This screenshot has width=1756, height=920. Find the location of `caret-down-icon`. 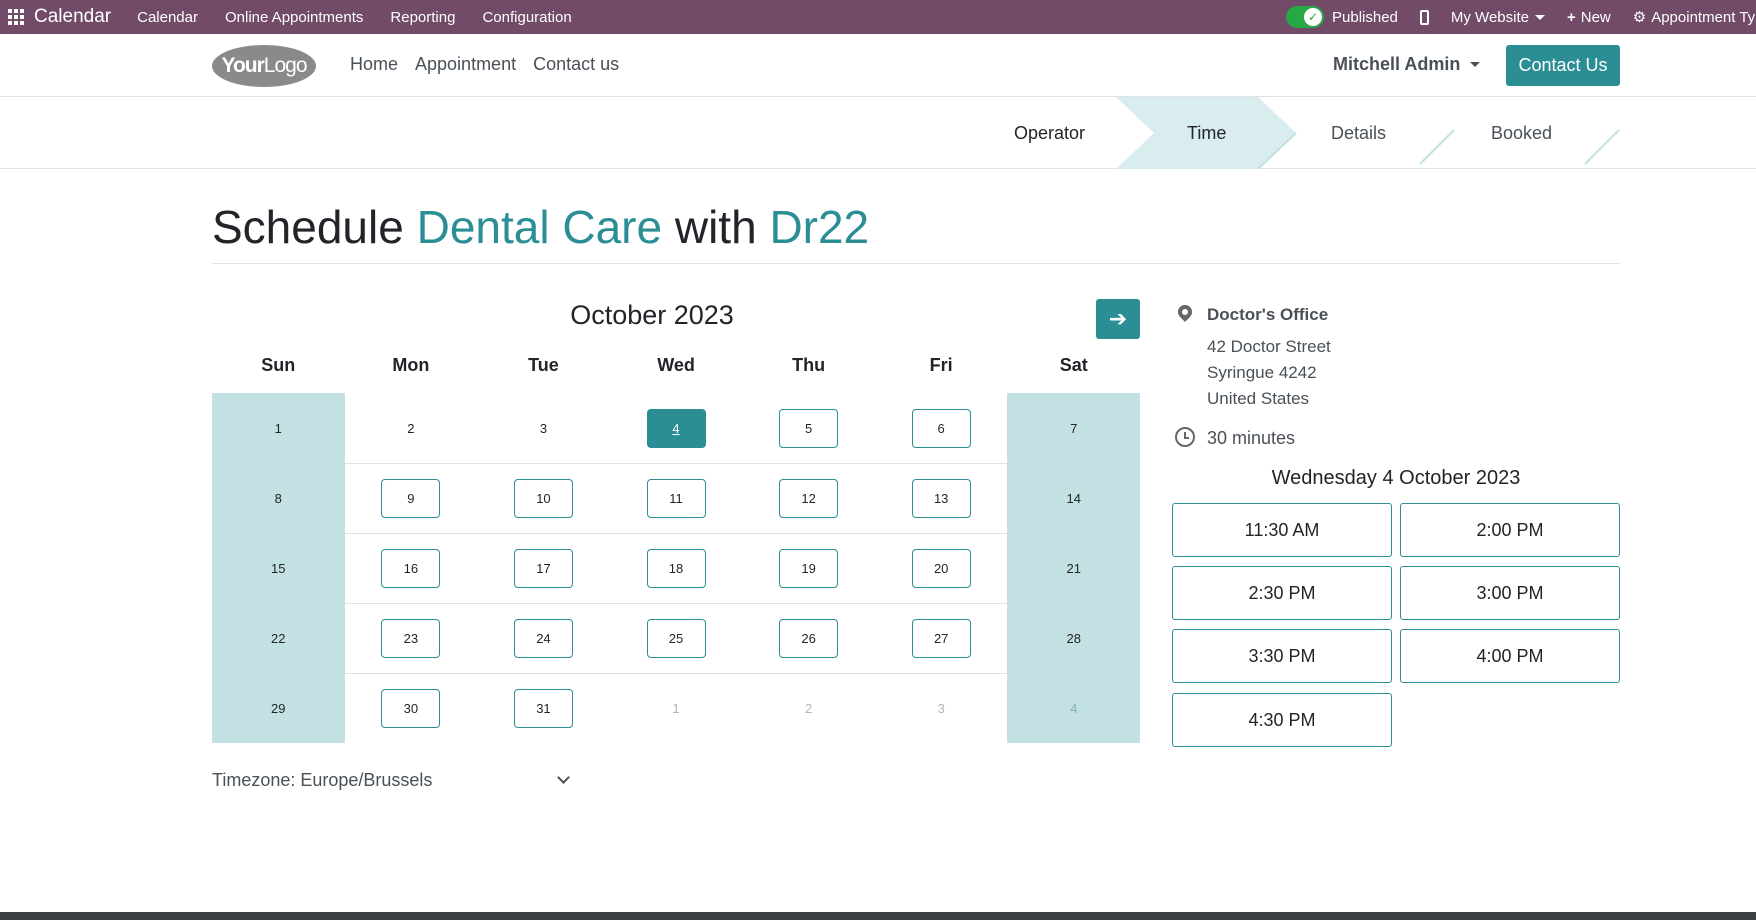

caret-down-icon is located at coordinates (1539, 17).